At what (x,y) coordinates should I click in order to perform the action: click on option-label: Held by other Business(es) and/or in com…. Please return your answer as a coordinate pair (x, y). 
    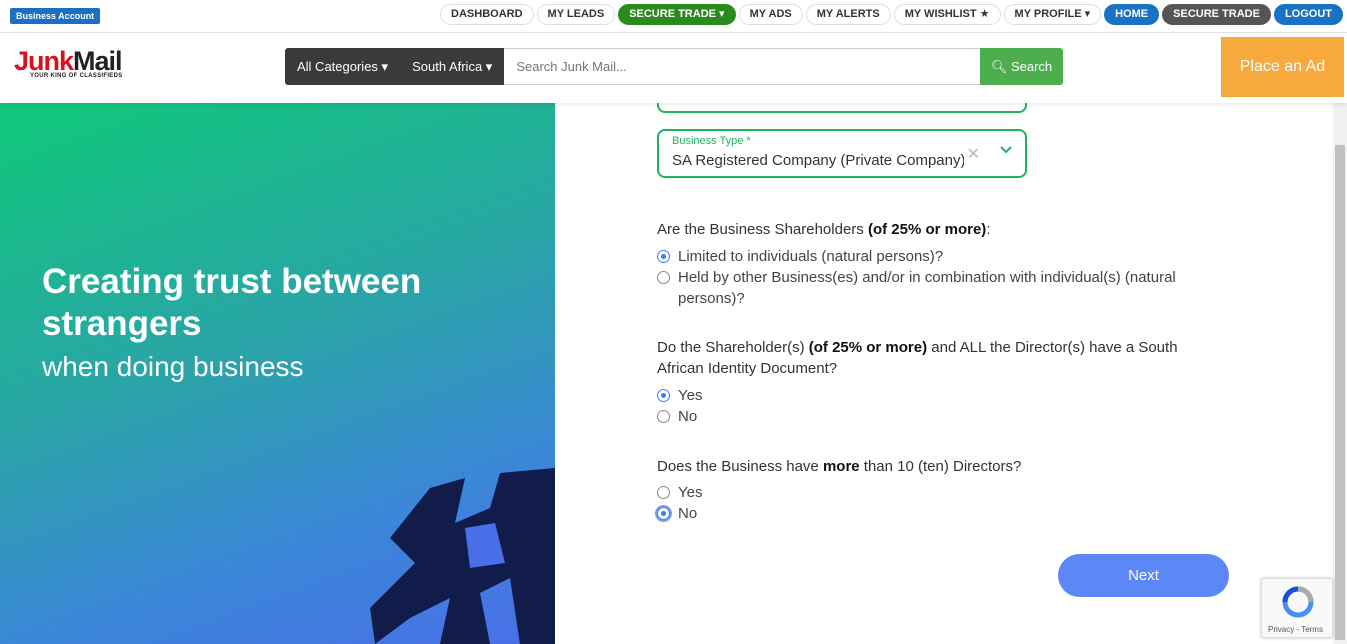
    Looking at the image, I should click on (927, 288).